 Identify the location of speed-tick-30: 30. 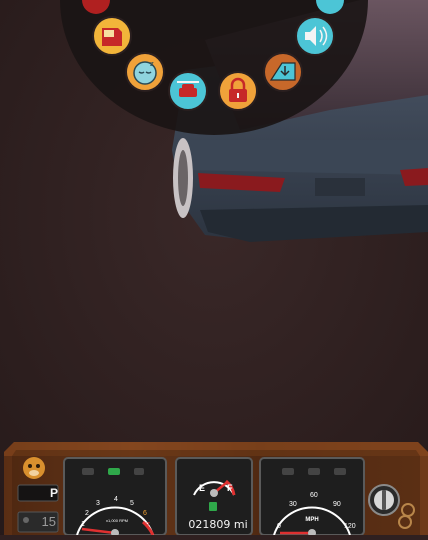
(293, 504).